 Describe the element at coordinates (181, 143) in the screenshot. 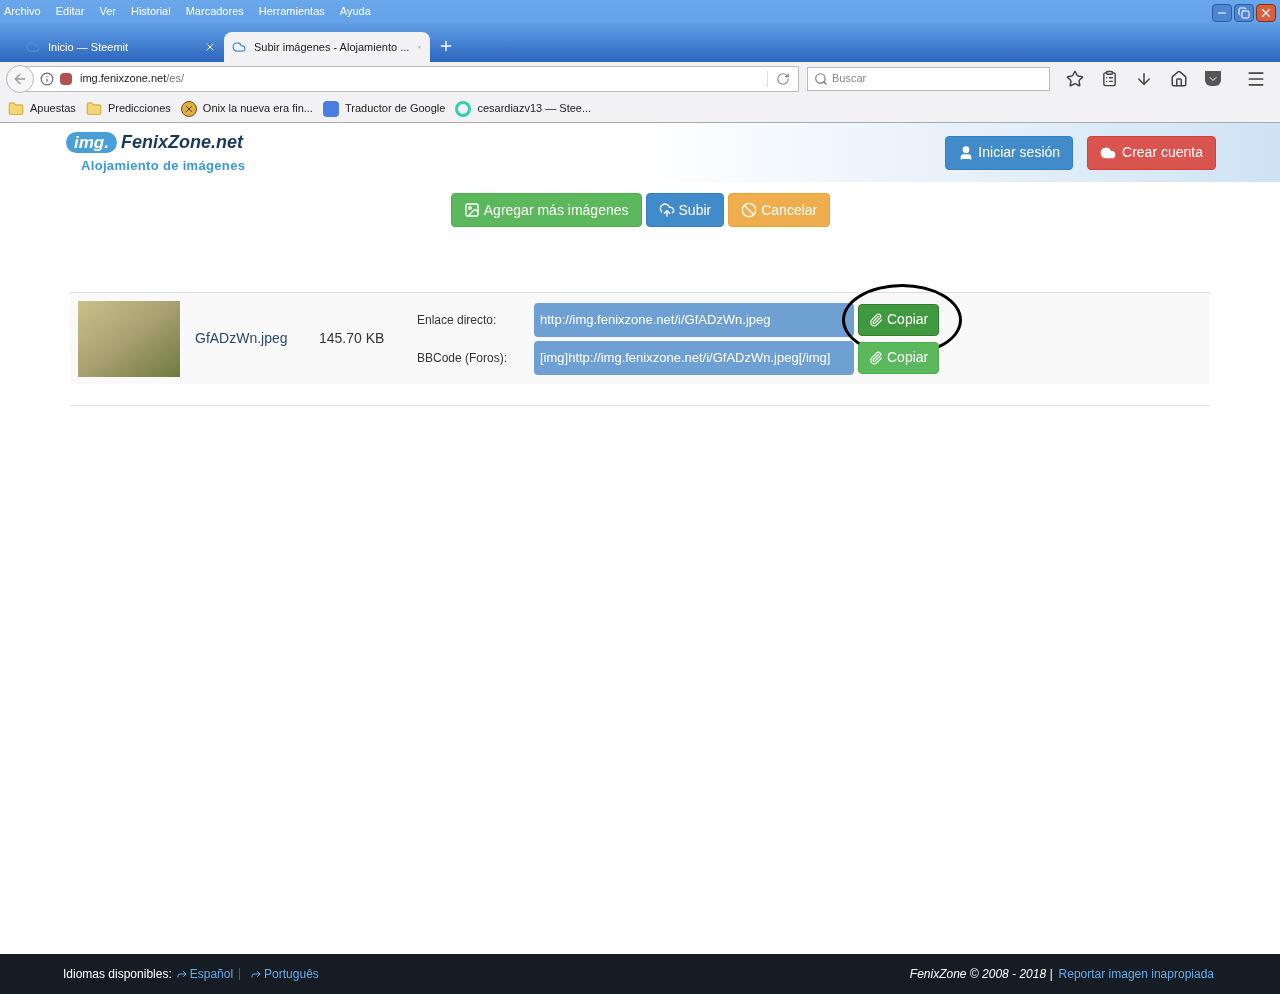

I see `logo-name: FenixZone.net` at that location.